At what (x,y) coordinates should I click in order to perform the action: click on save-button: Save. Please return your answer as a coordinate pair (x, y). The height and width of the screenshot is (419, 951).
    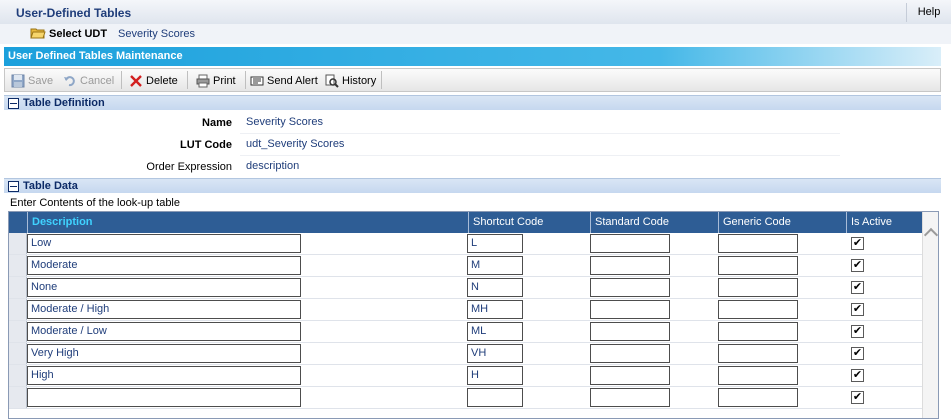
    Looking at the image, I should click on (32, 81).